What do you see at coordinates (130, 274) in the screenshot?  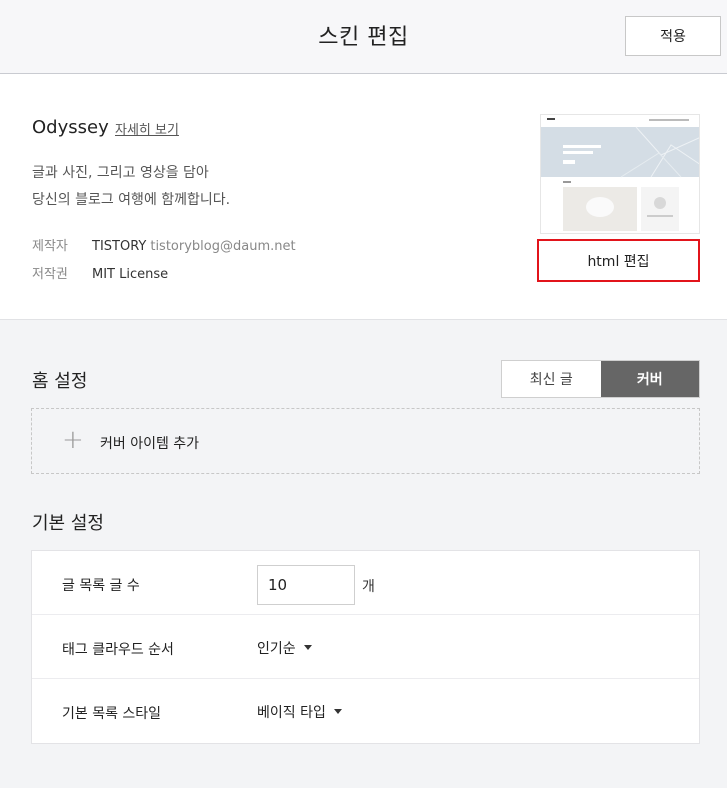 I see `license-value: MIT License` at bounding box center [130, 274].